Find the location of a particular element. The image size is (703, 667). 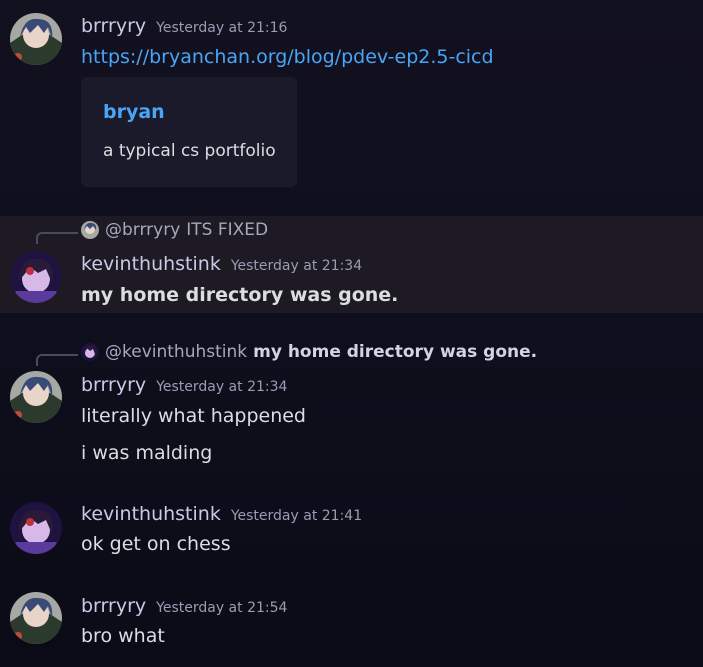

reply-content: ITS FIXED is located at coordinates (227, 230).